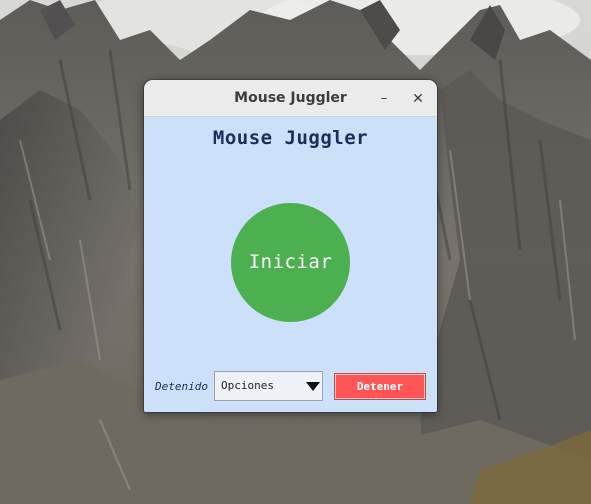 This screenshot has height=504, width=591. What do you see at coordinates (290, 138) in the screenshot?
I see `app-heading: Mouse Juggler` at bounding box center [290, 138].